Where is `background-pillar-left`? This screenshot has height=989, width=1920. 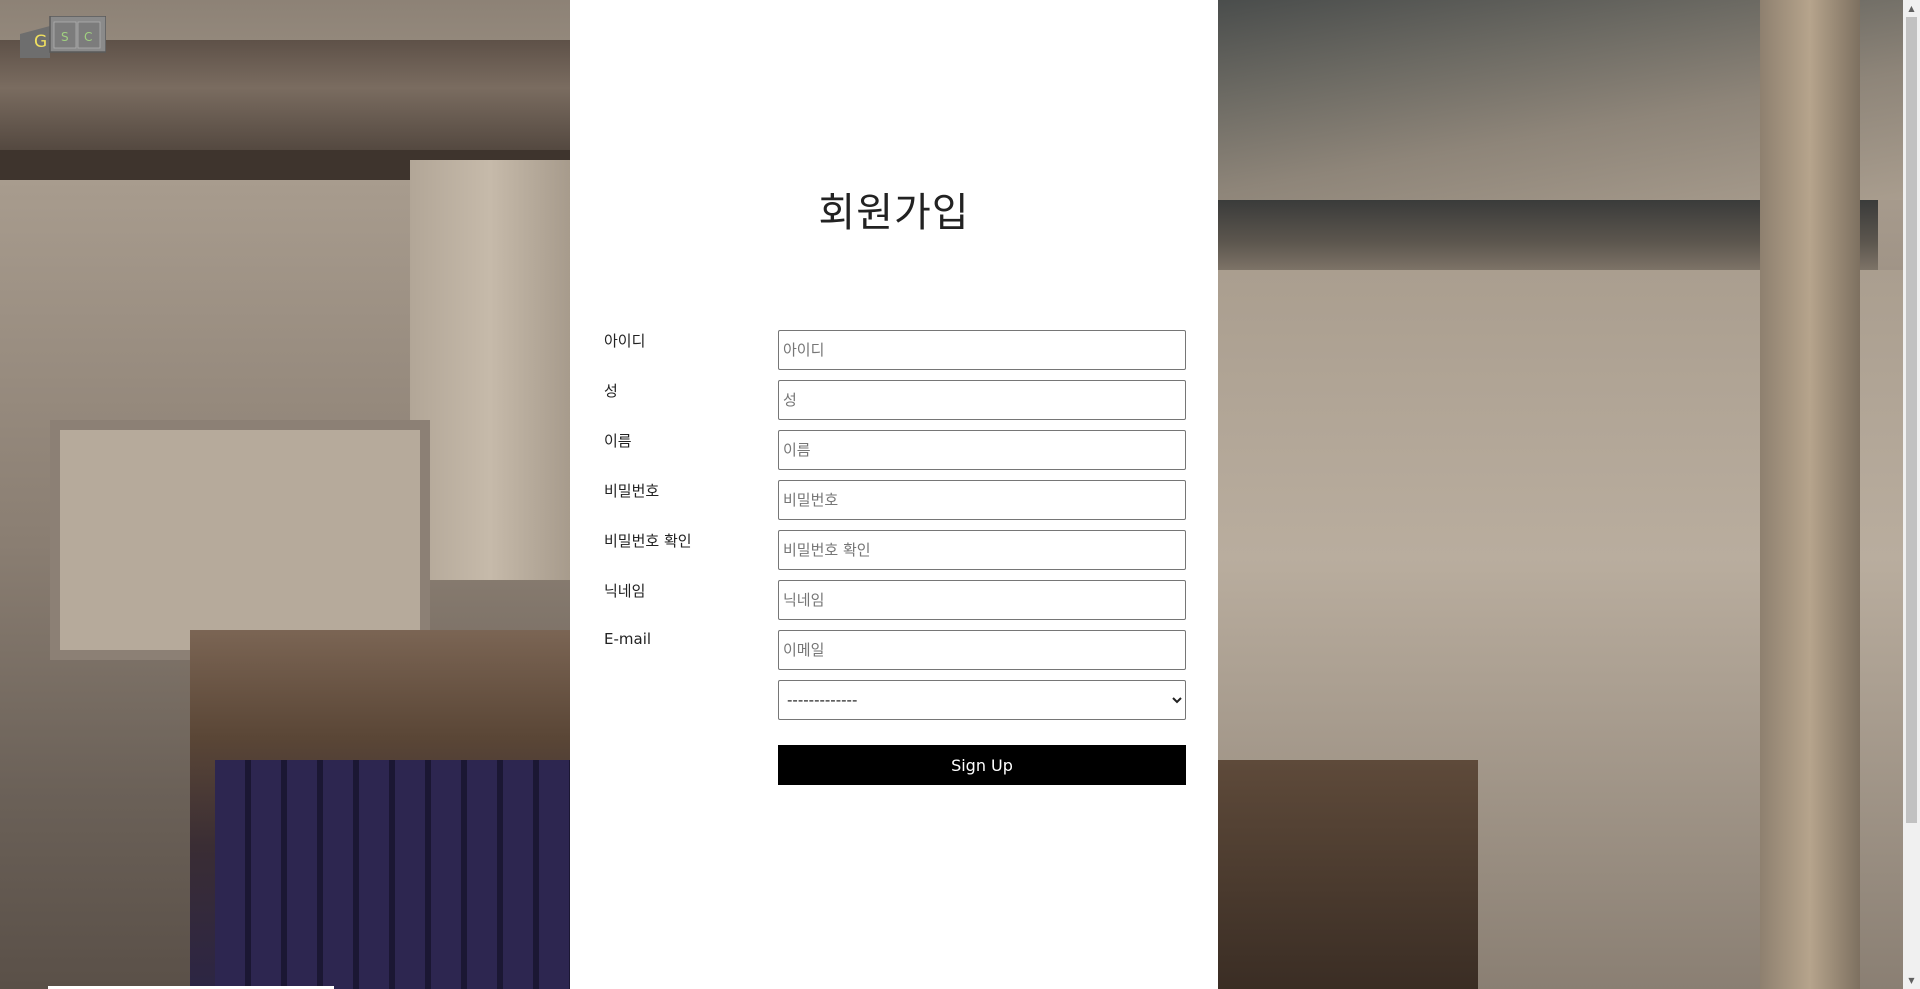
background-pillar-left is located at coordinates (490, 370).